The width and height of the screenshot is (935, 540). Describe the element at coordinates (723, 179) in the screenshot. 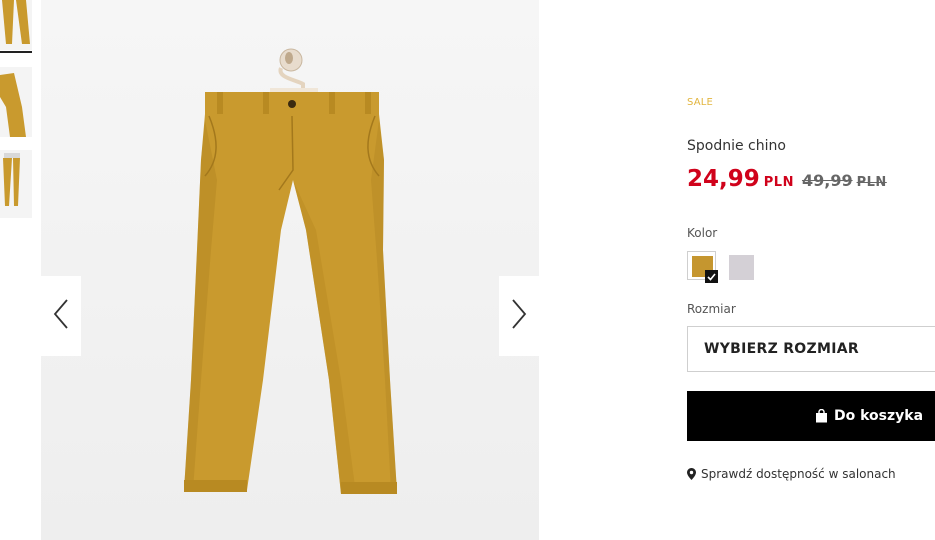

I see `current-price: 24,99` at that location.